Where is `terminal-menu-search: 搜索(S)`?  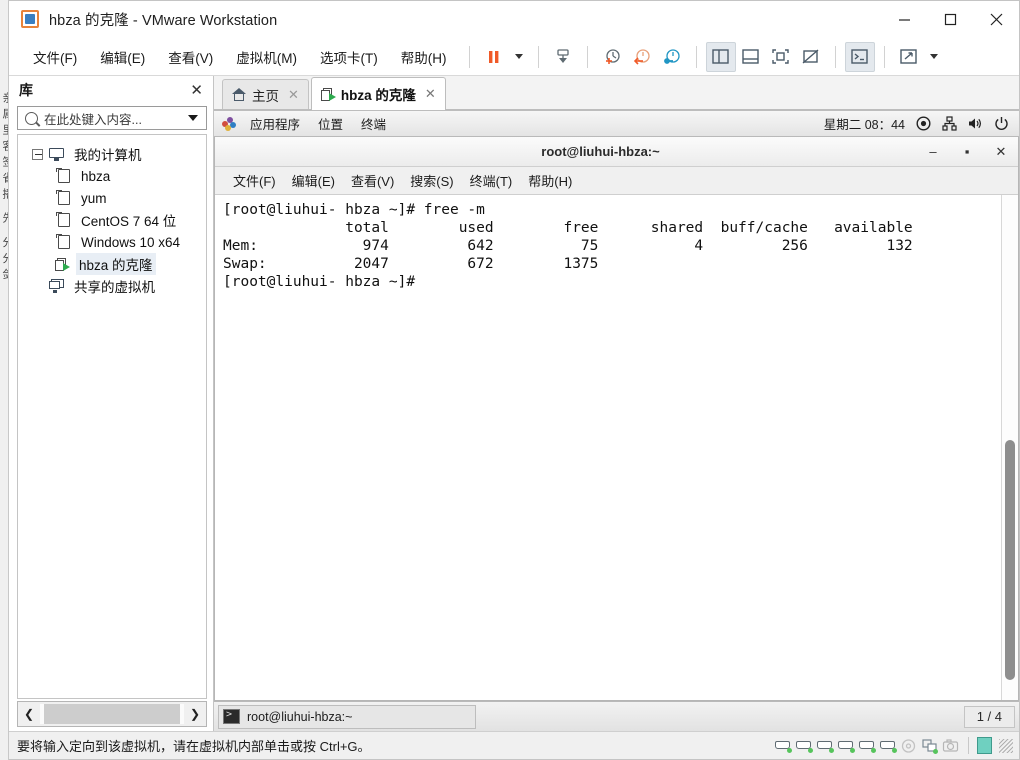
terminal-menu-search: 搜索(S) is located at coordinates (431, 180).